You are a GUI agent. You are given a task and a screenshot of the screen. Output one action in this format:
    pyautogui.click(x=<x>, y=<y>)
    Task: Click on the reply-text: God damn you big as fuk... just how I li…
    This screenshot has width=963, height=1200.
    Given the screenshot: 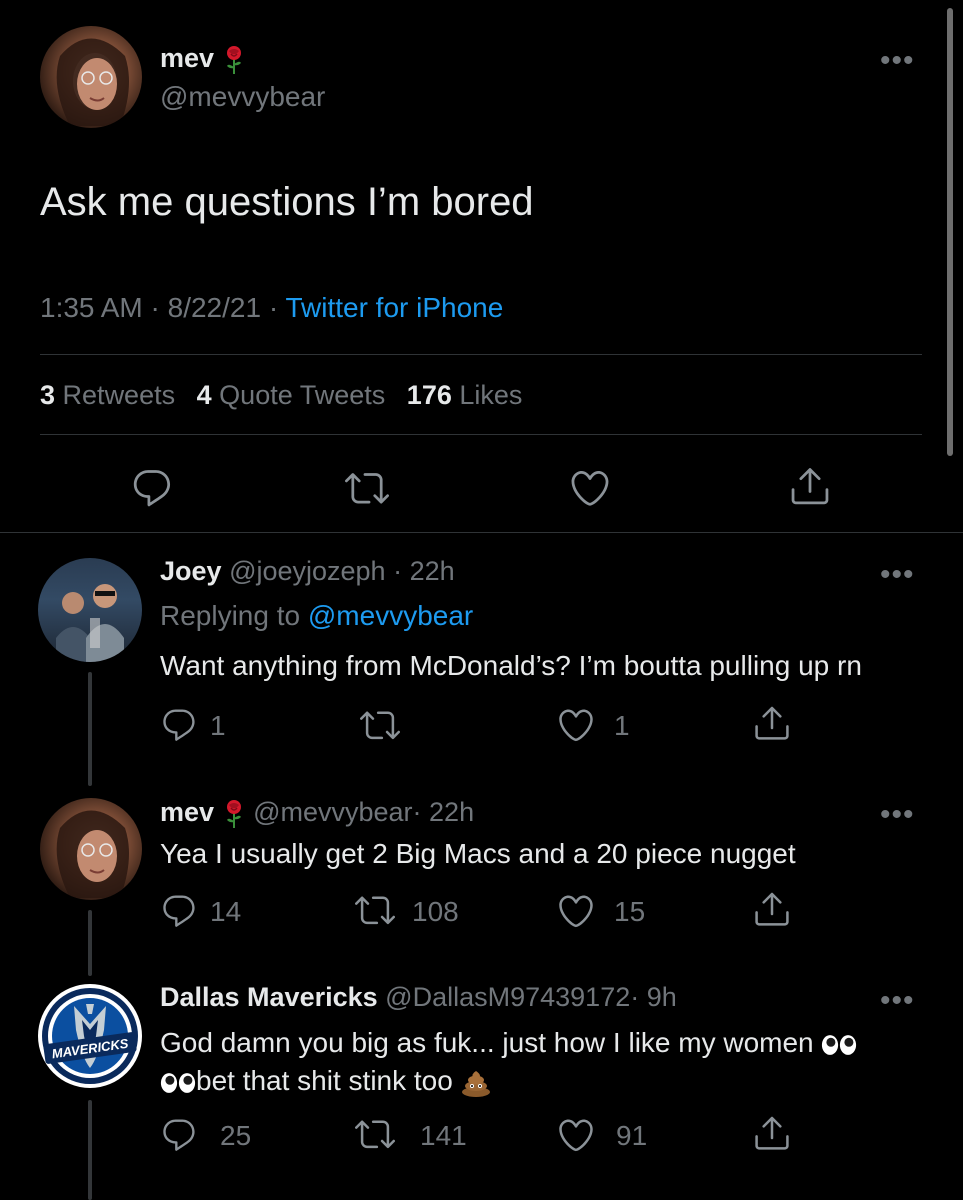 What is the action you would take?
    pyautogui.click(x=540, y=1062)
    